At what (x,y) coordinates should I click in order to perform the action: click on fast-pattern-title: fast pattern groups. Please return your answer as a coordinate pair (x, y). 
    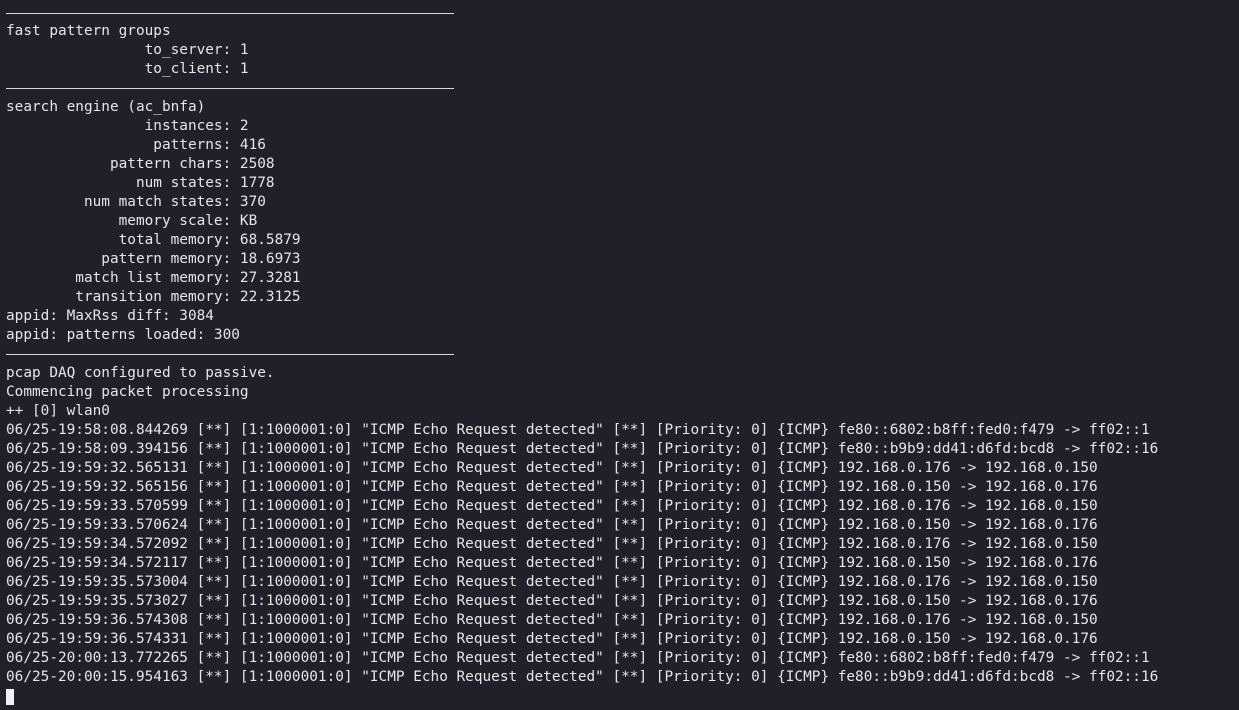
    Looking at the image, I should click on (88, 31).